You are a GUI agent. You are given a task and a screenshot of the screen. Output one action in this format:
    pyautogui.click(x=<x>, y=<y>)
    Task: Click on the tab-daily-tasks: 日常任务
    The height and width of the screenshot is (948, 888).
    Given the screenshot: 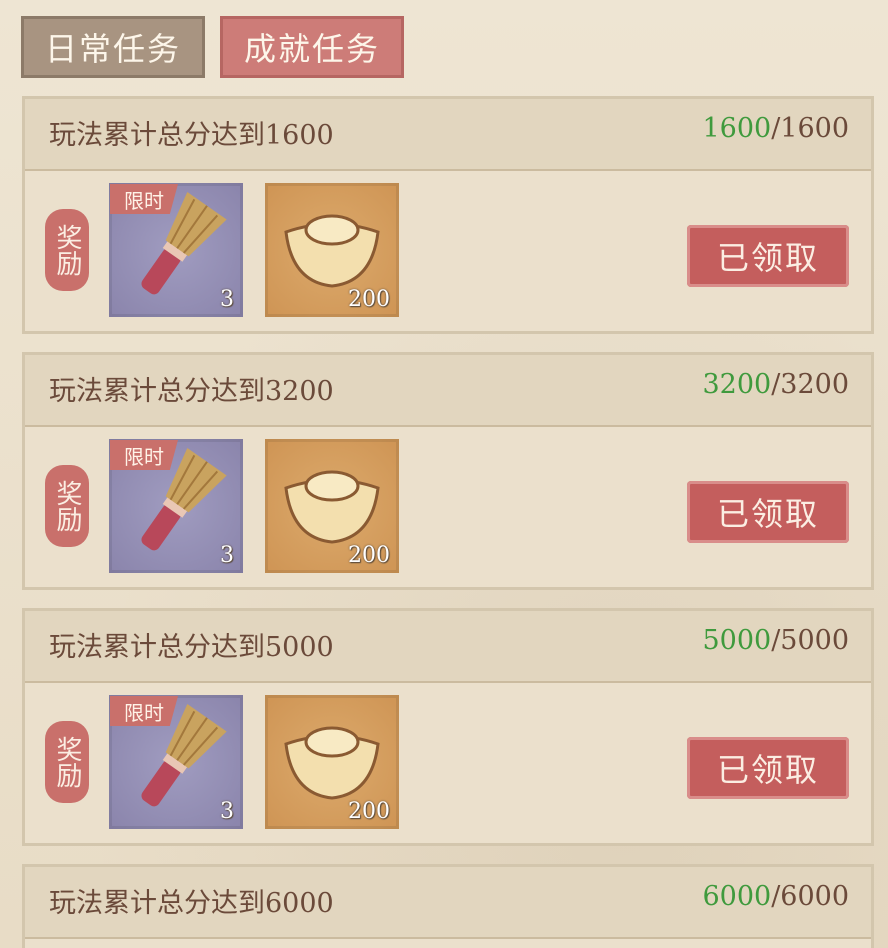 What is the action you would take?
    pyautogui.click(x=113, y=47)
    